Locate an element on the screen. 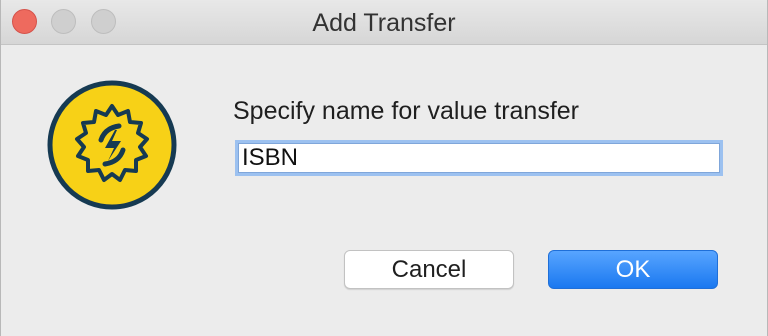 Image resolution: width=768 pixels, height=336 pixels. transfer-name-field is located at coordinates (479, 158).